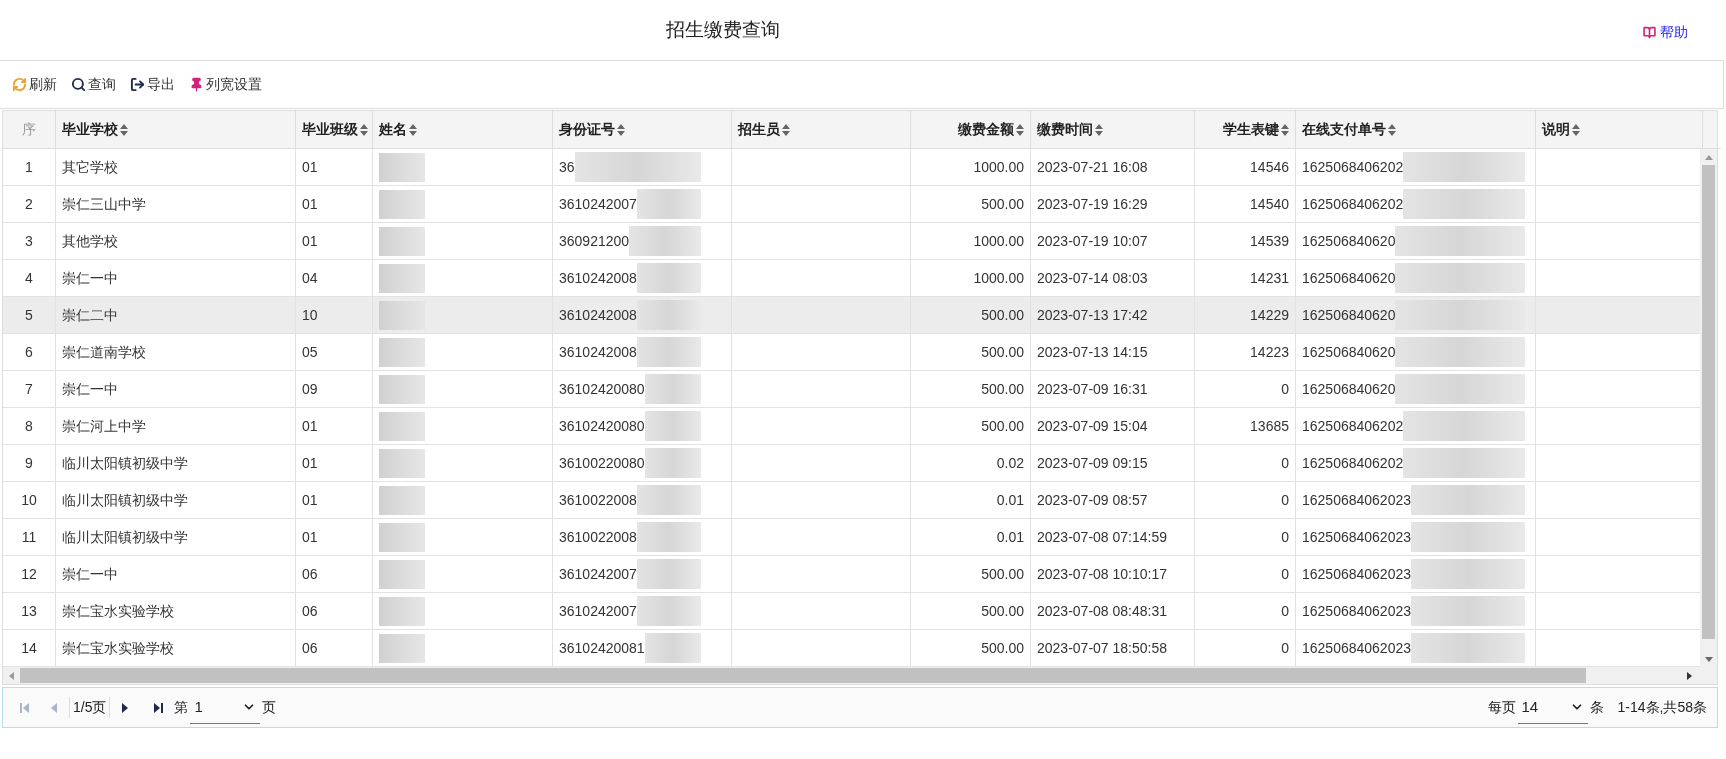  Describe the element at coordinates (181, 707) in the screenshot. I see `page-label: 第` at that location.